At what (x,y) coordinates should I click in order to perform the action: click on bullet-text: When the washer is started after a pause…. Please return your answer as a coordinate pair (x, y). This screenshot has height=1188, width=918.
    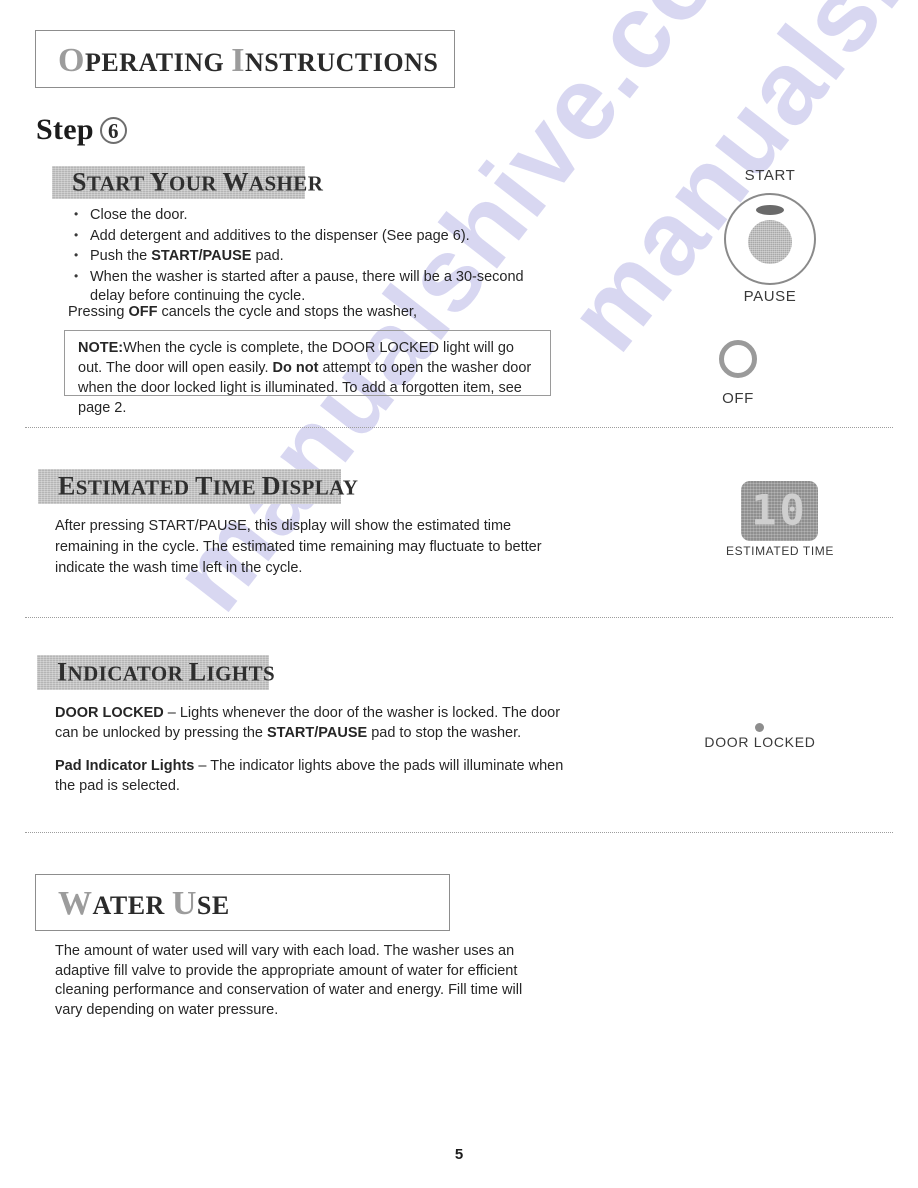
    Looking at the image, I should click on (307, 286).